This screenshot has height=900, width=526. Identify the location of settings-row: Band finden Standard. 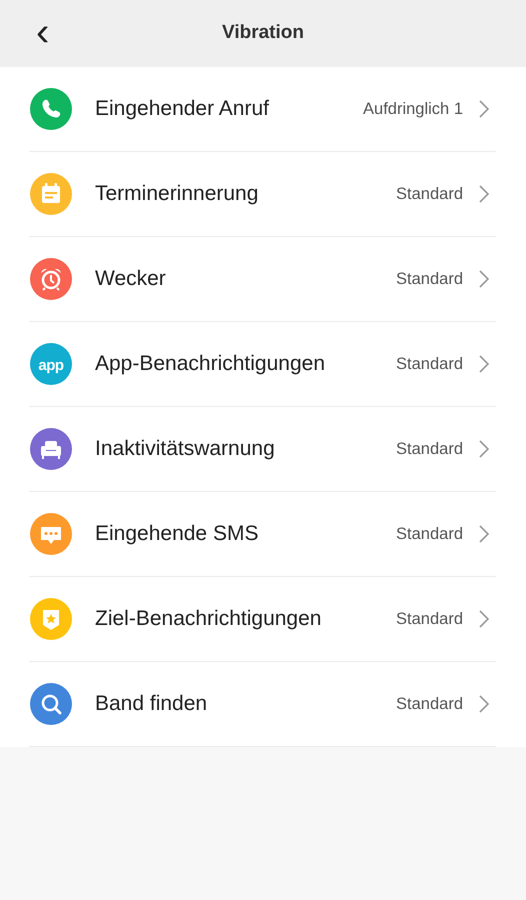
(262, 704).